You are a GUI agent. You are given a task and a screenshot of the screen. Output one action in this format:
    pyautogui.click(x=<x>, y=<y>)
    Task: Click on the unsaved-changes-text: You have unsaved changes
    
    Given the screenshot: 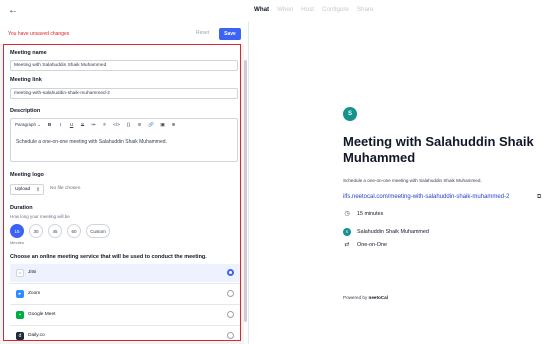 What is the action you would take?
    pyautogui.click(x=39, y=34)
    